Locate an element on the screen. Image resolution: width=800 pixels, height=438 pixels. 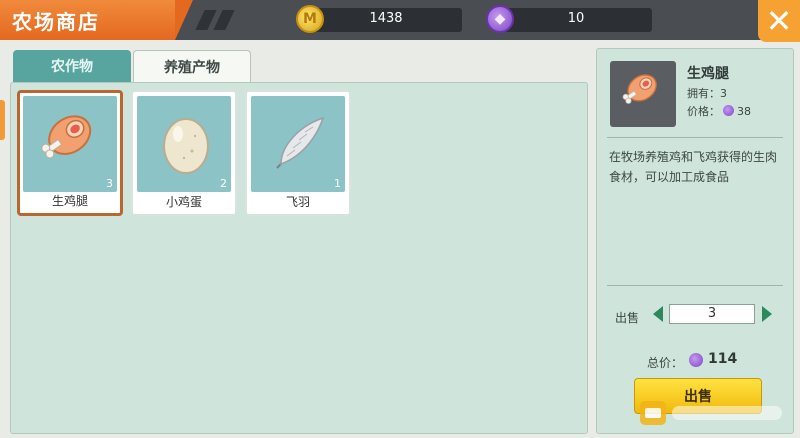
detail-thumbnail is located at coordinates (643, 94).